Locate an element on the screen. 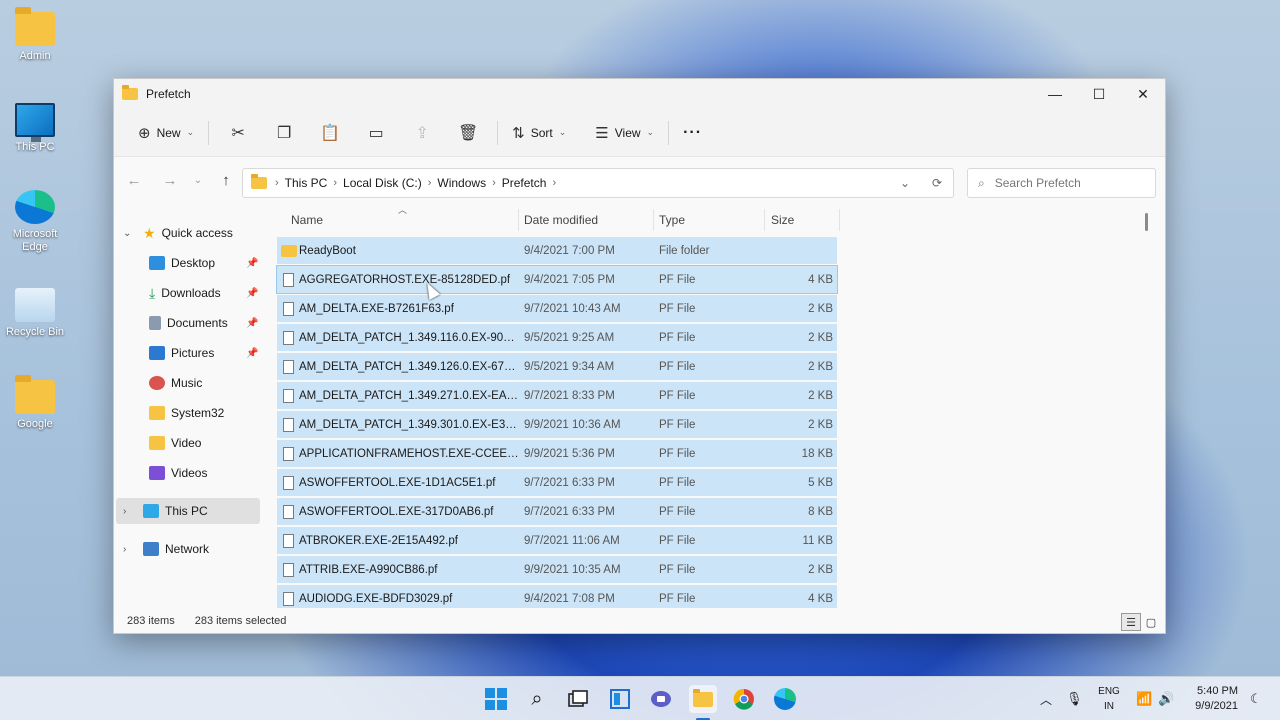 The image size is (1280, 720). nav-quick-access: ⌄ ★ Quick access is located at coordinates (178, 233).